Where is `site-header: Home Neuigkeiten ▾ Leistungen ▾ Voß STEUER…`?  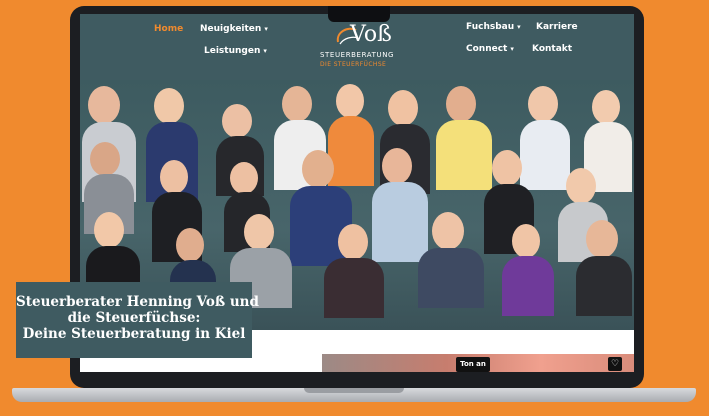
site-header: Home Neuigkeiten ▾ Leistungen ▾ Voß STEUER… is located at coordinates (357, 47).